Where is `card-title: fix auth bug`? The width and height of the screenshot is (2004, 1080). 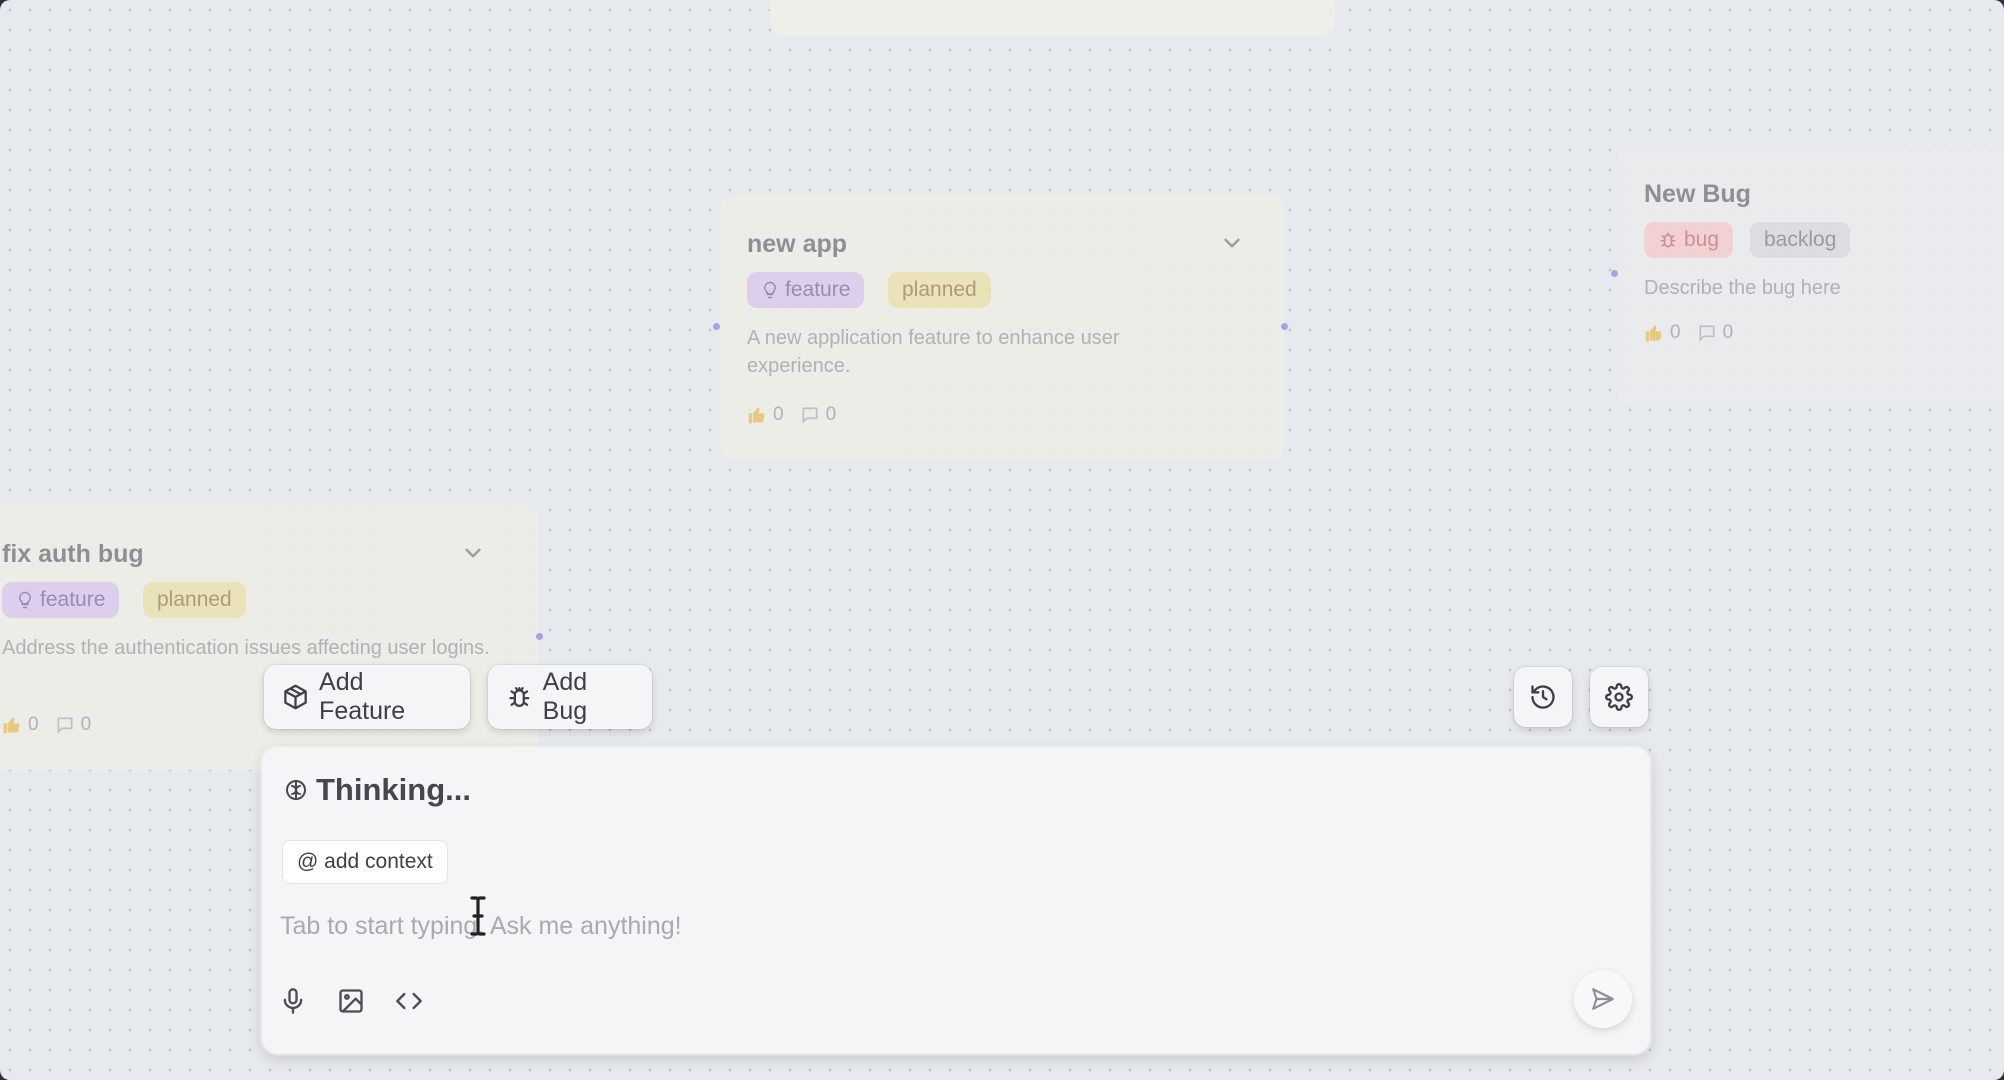 card-title: fix auth bug is located at coordinates (73, 554).